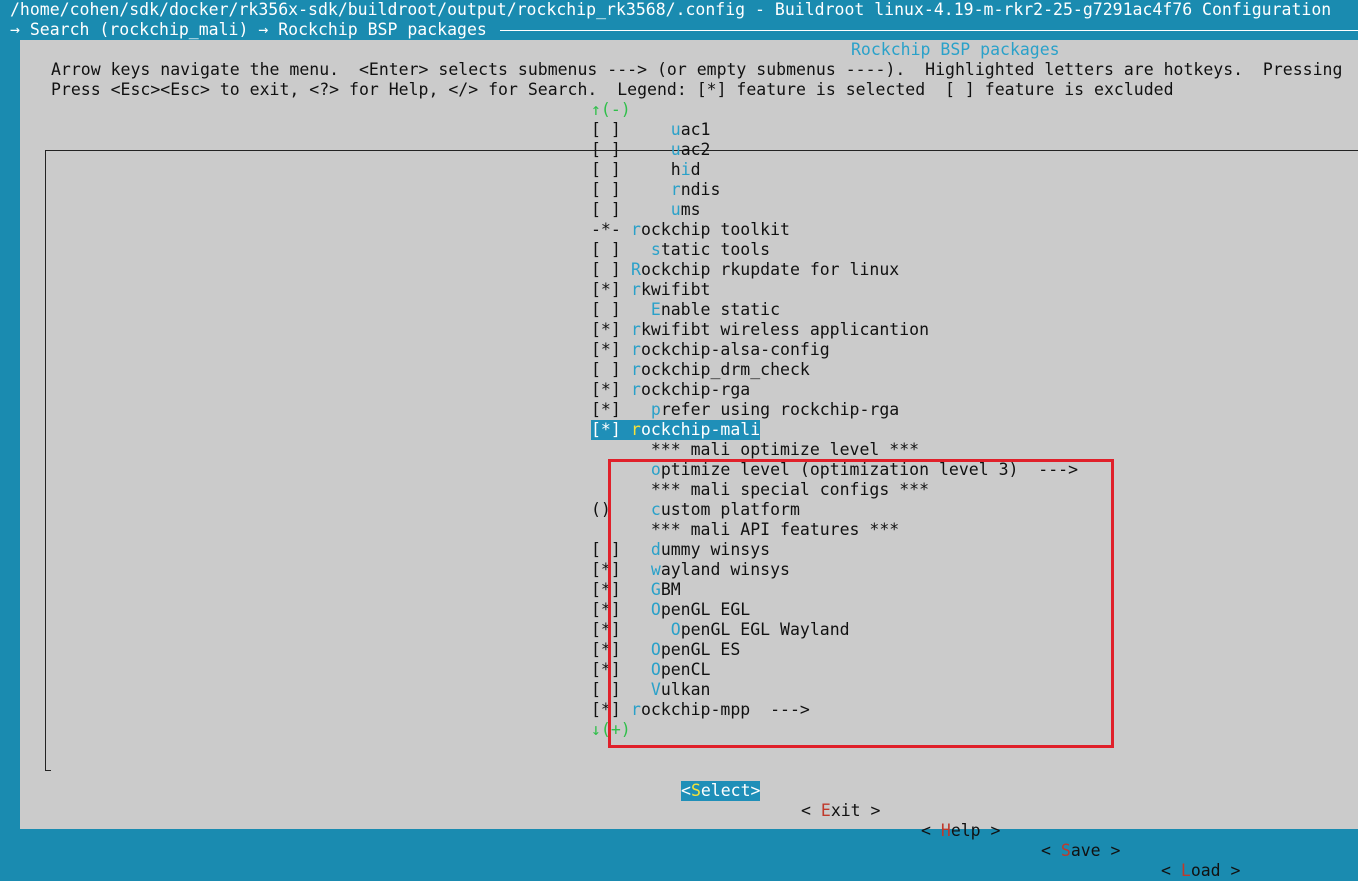 This screenshot has width=1358, height=881. What do you see at coordinates (690, 610) in the screenshot?
I see `menu-item-label: OpenGL EGL` at bounding box center [690, 610].